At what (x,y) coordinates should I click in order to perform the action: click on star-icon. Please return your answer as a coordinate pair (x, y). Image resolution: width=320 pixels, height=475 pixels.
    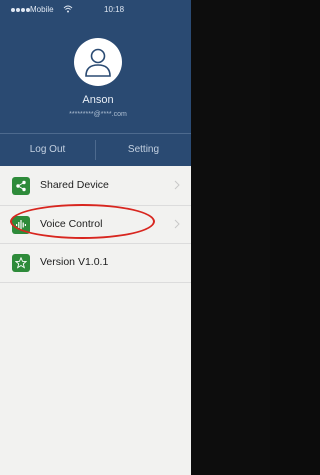
    Looking at the image, I should click on (21, 263).